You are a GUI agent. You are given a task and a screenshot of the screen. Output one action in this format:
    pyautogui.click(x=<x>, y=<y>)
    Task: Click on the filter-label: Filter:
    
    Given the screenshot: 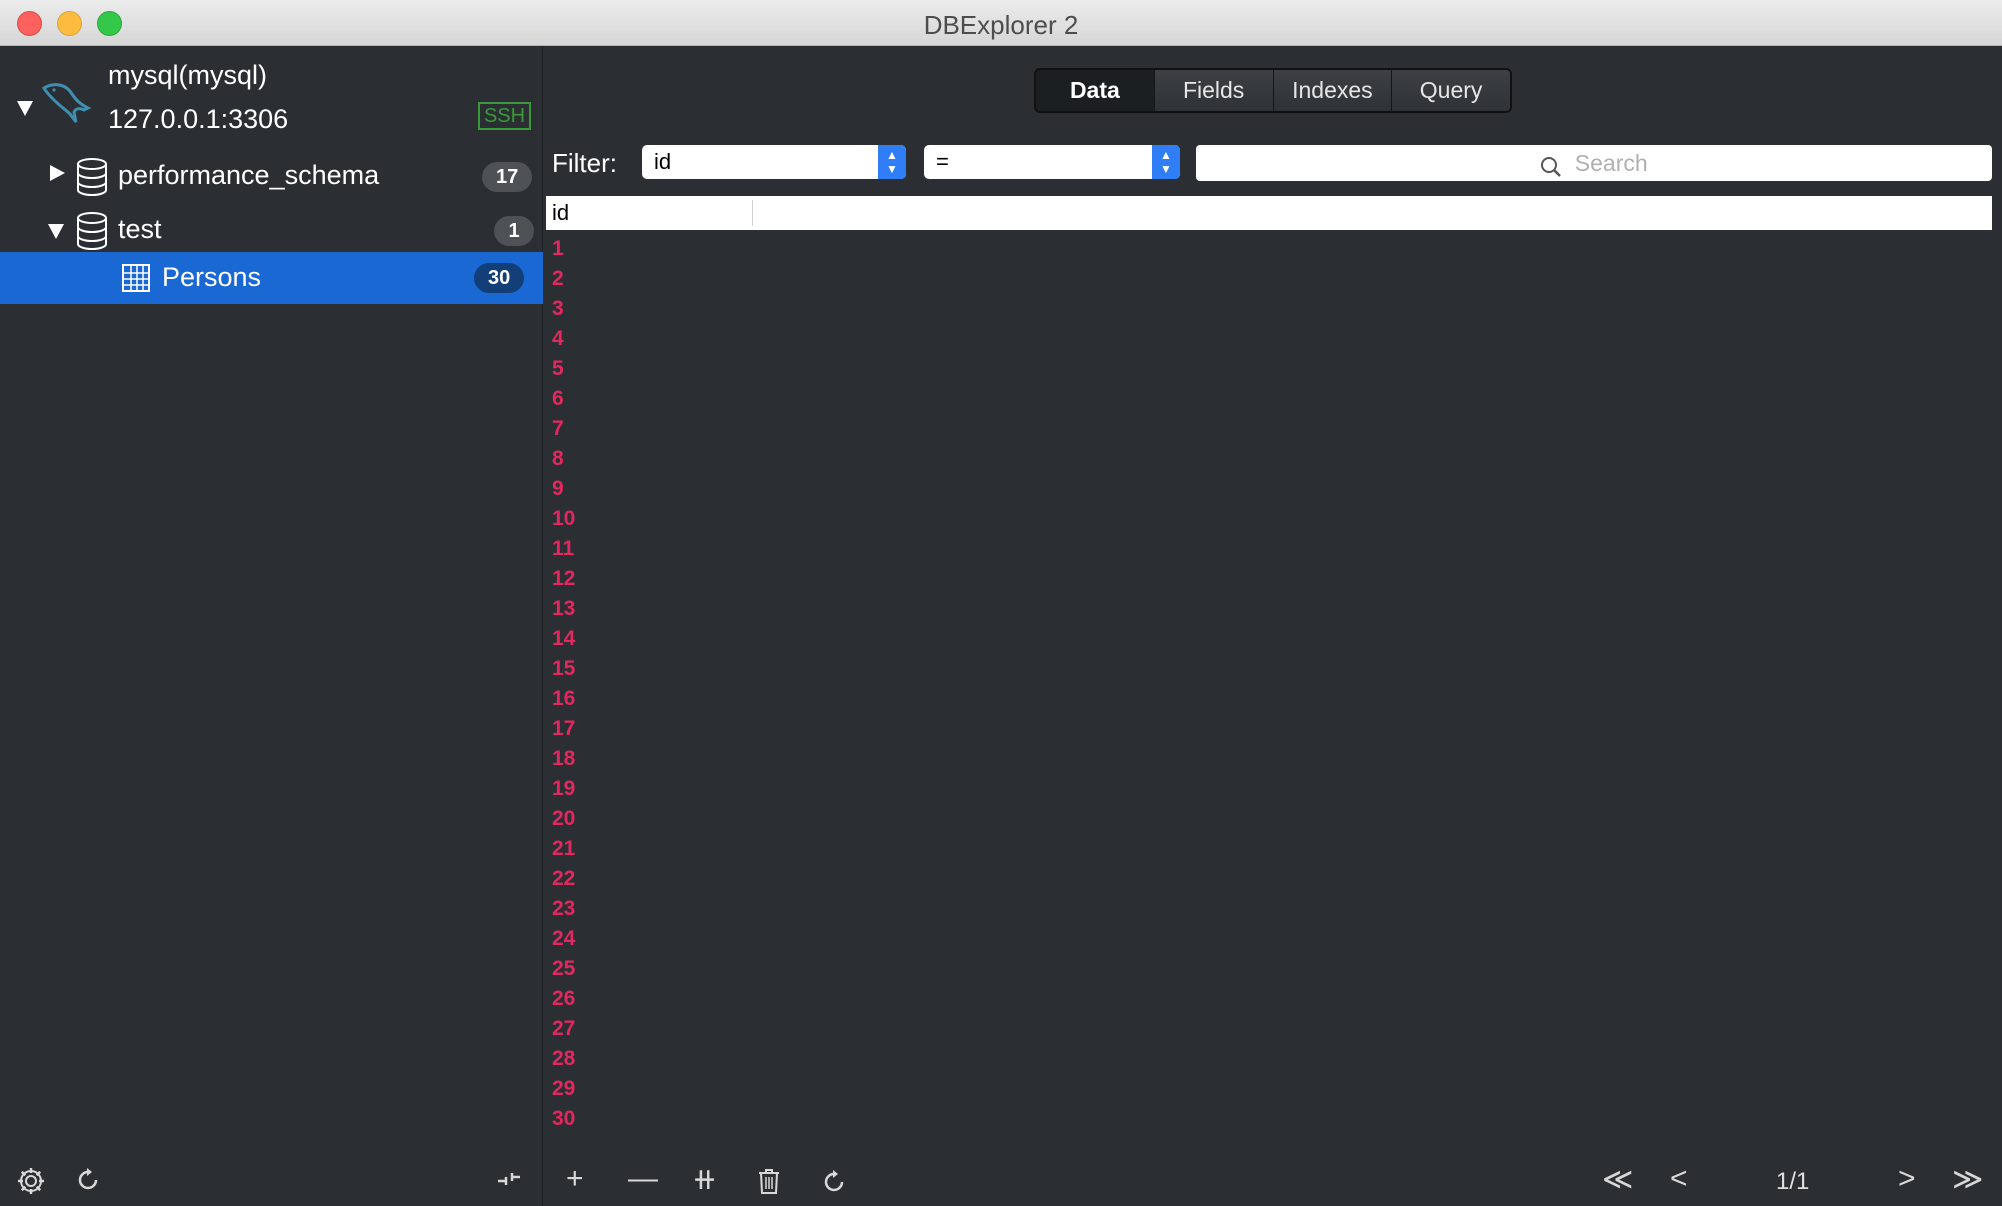 What is the action you would take?
    pyautogui.click(x=584, y=163)
    